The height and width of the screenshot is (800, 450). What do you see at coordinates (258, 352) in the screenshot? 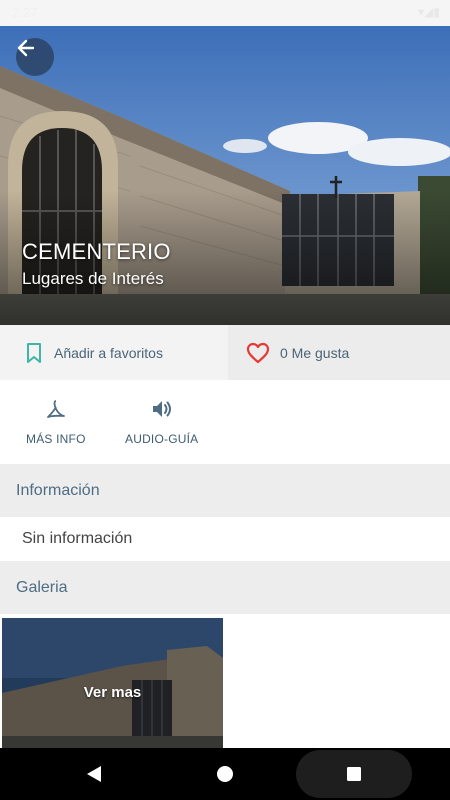
I see `heart-icon` at bounding box center [258, 352].